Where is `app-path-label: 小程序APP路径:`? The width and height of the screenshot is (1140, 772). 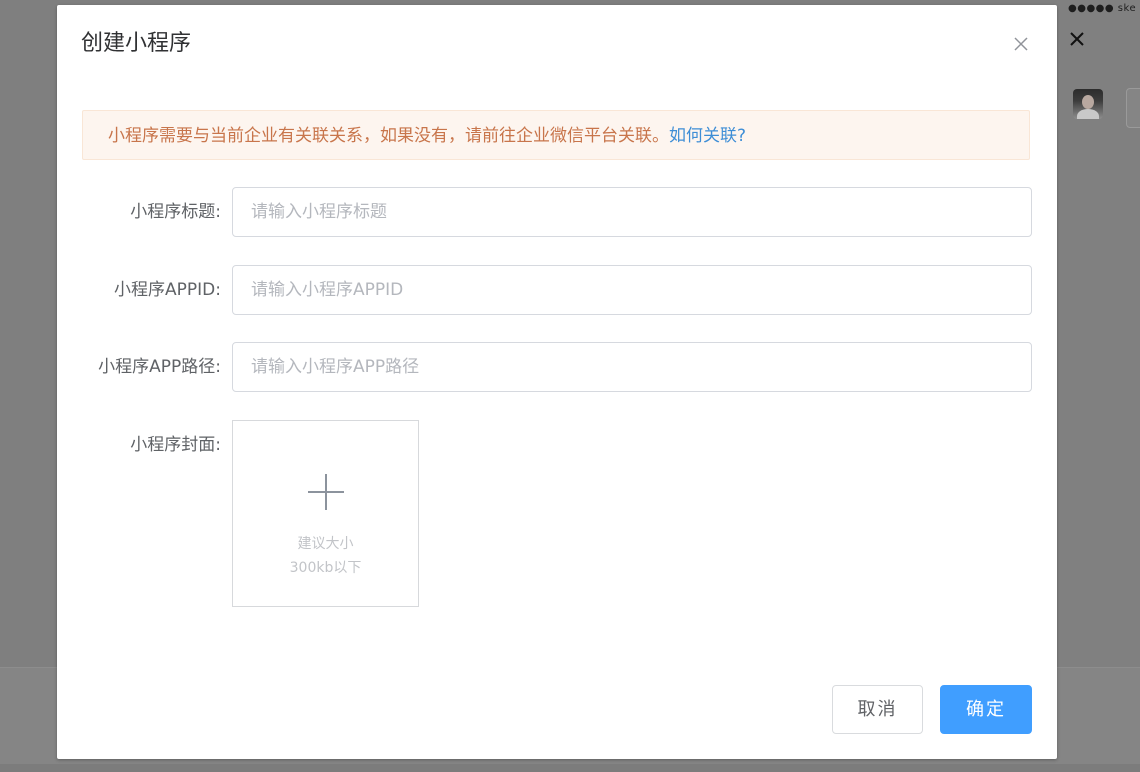 app-path-label: 小程序APP路径: is located at coordinates (159, 367).